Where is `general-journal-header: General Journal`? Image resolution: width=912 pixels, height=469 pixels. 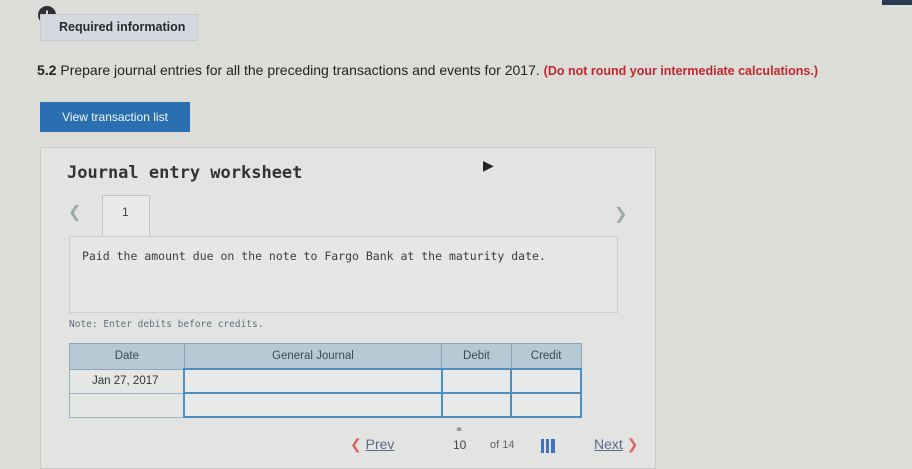
general-journal-header: General Journal is located at coordinates (313, 356).